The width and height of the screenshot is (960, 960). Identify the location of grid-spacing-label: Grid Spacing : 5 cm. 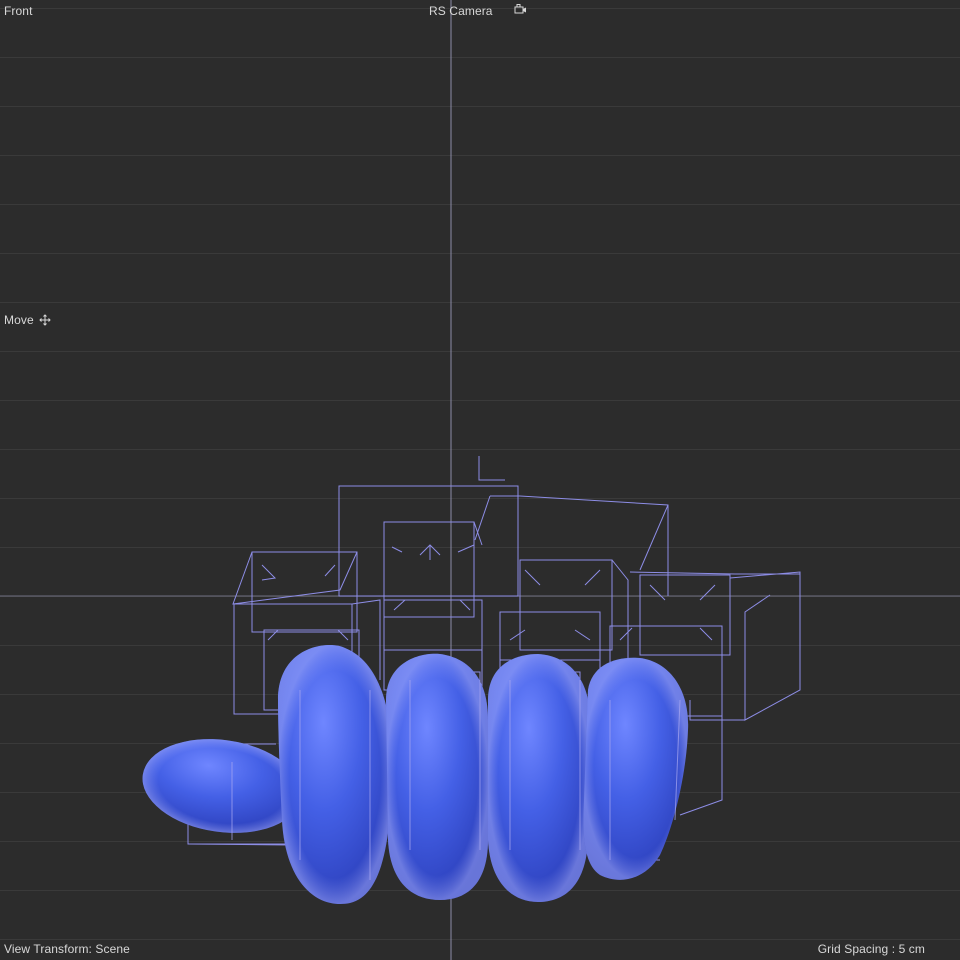
(871, 949).